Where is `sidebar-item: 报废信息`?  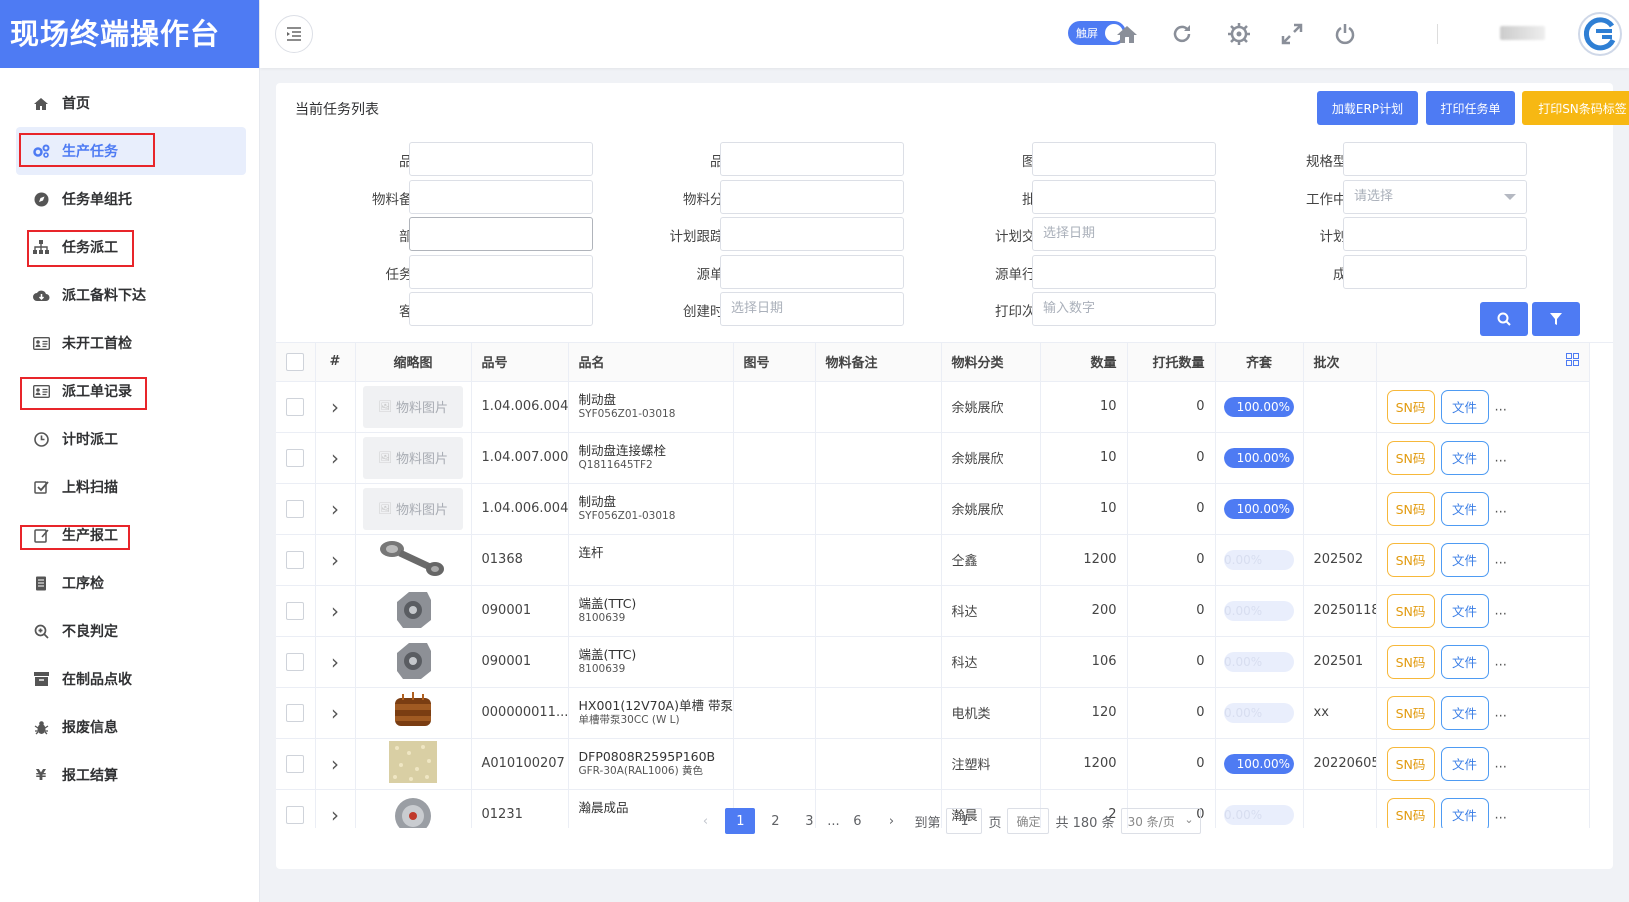 sidebar-item: 报废信息 is located at coordinates (131, 727).